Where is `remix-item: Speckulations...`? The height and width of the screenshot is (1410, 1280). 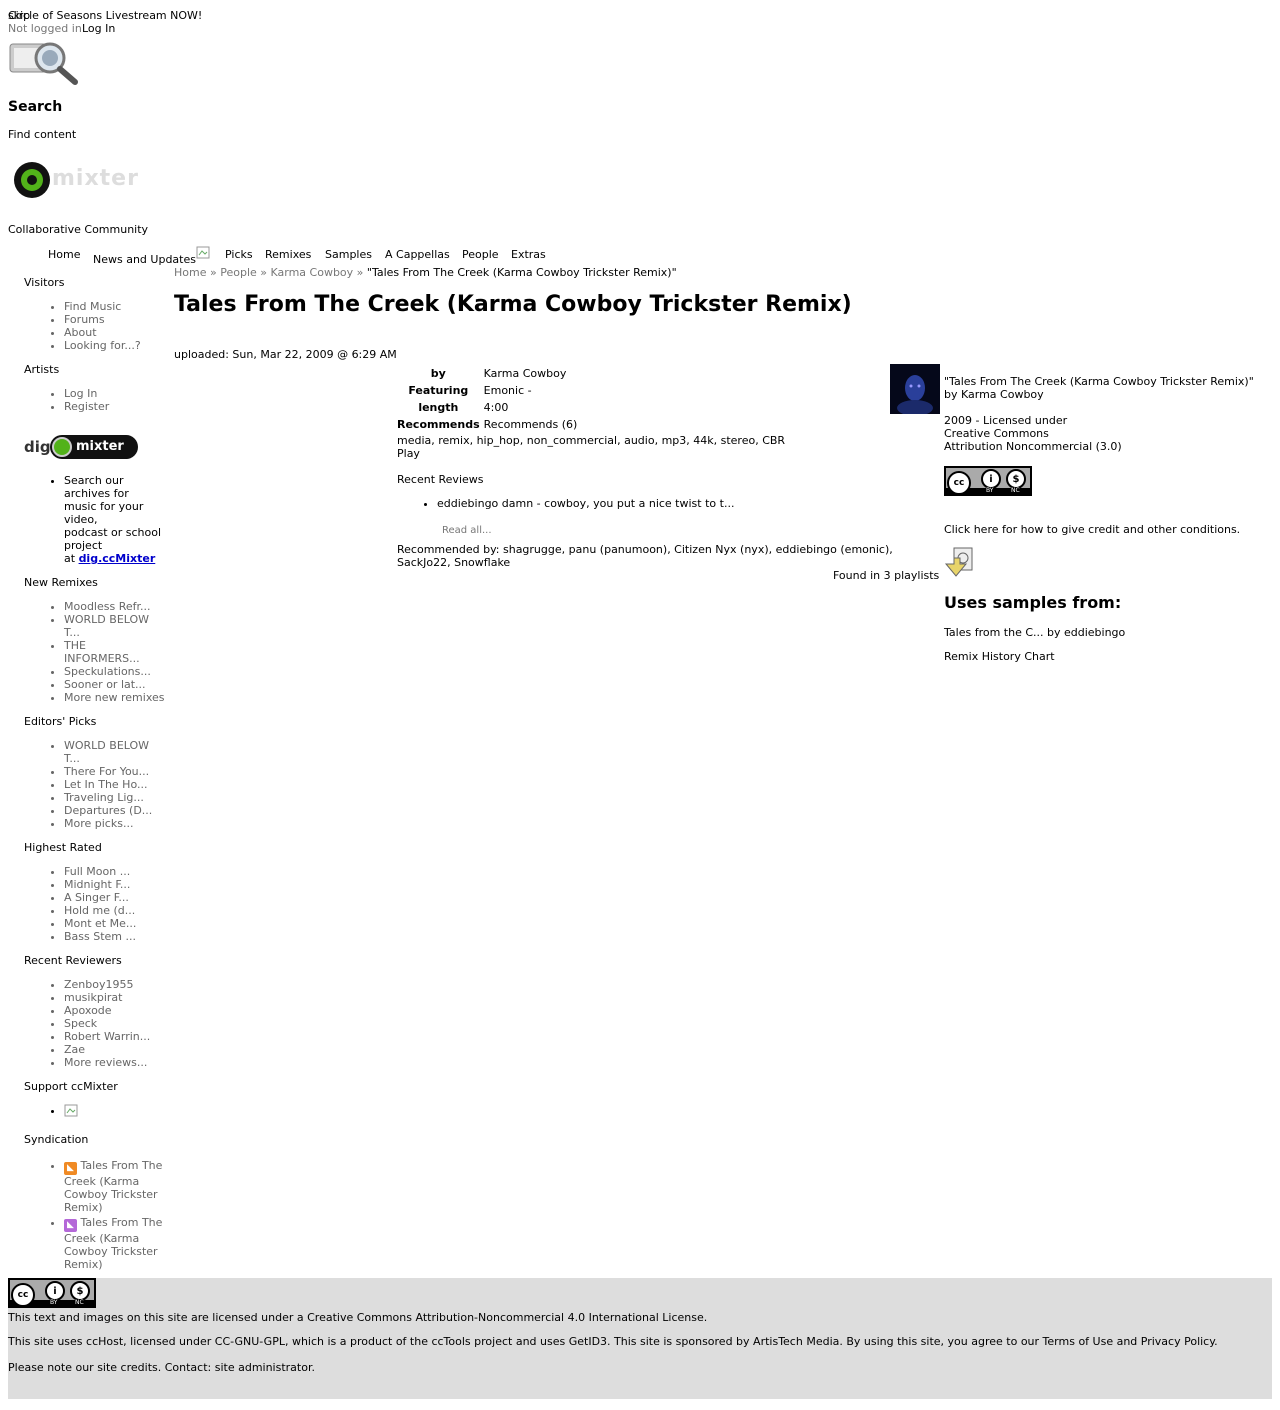
remix-item: Speckulations... is located at coordinates (109, 671).